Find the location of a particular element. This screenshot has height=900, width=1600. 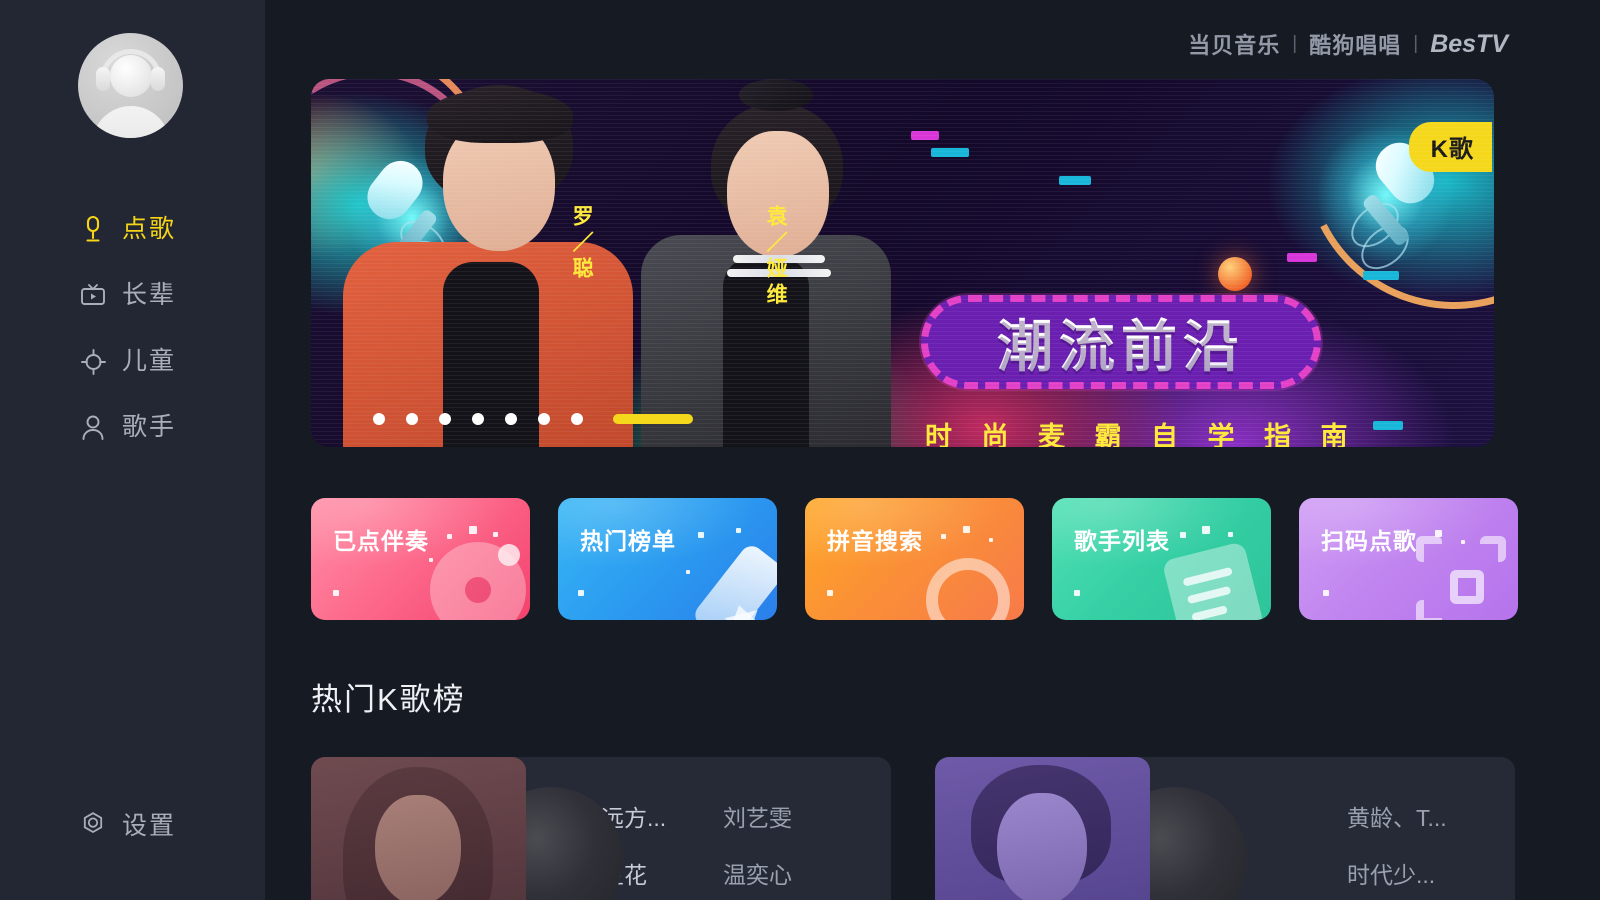

sidebar-item-elders: 长辈 is located at coordinates (132, 295).